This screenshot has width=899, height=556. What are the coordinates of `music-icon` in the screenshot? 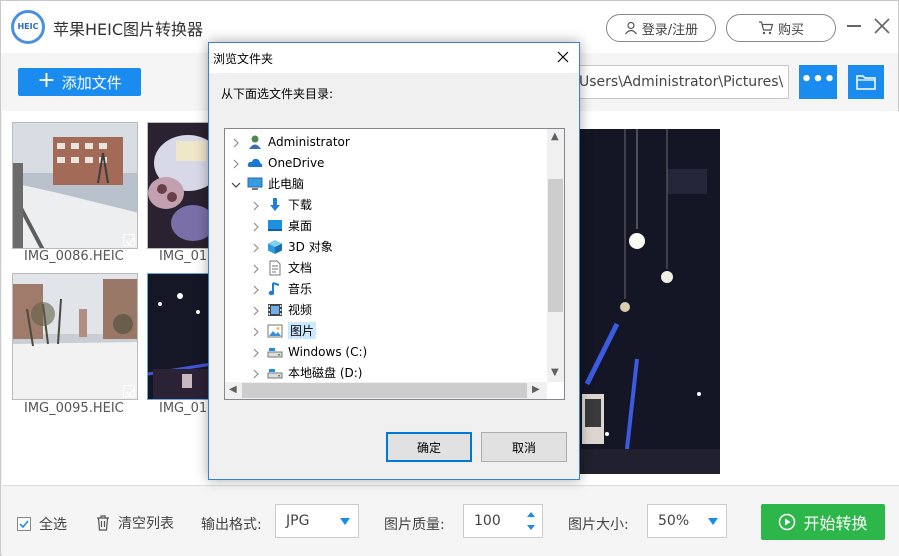 It's located at (275, 289).